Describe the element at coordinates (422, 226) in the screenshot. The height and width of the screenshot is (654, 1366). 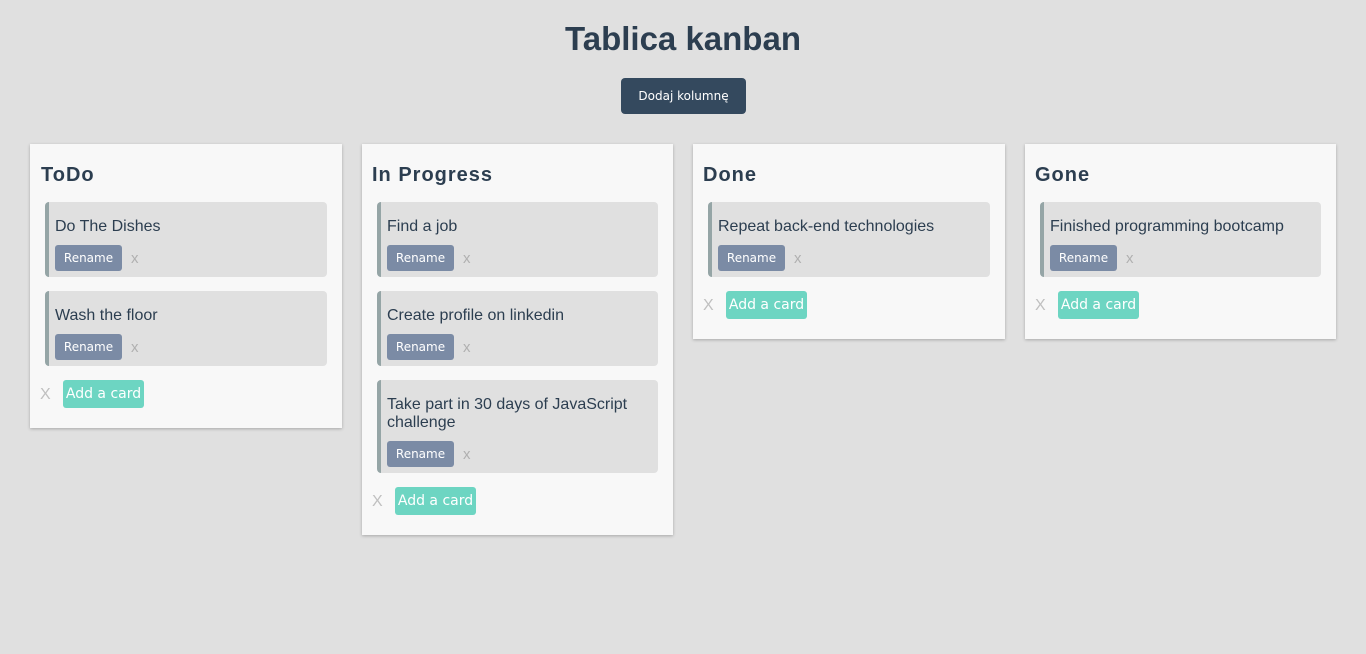
I see `card-text: Find a job` at that location.